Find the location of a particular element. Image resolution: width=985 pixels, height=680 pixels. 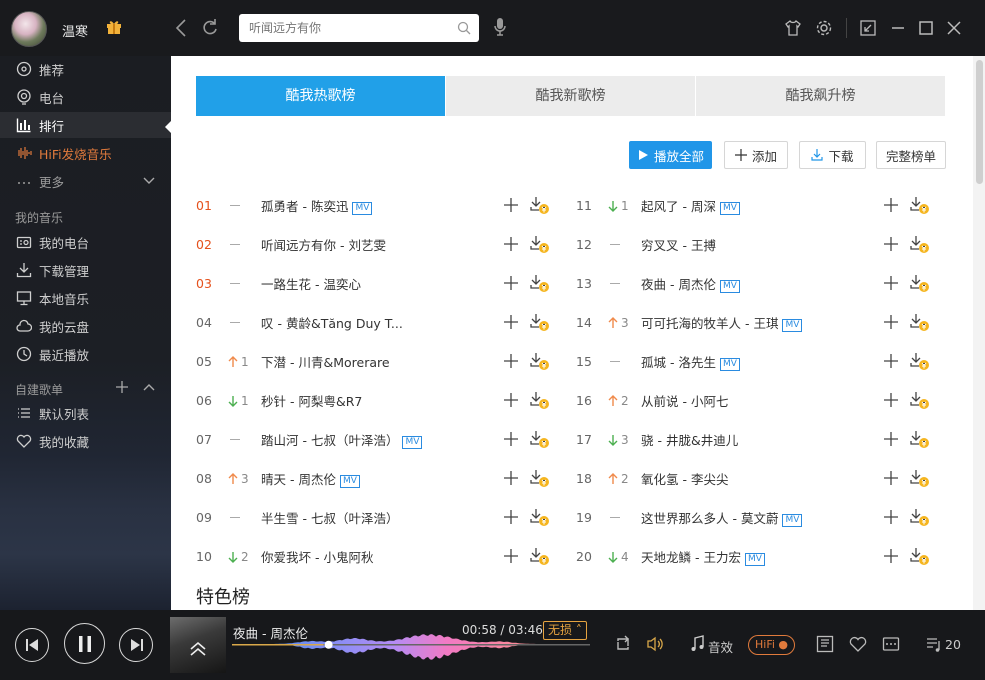

song-row: 07 踏山河 - 七叔（叶泽浩） MV is located at coordinates (341, 439).